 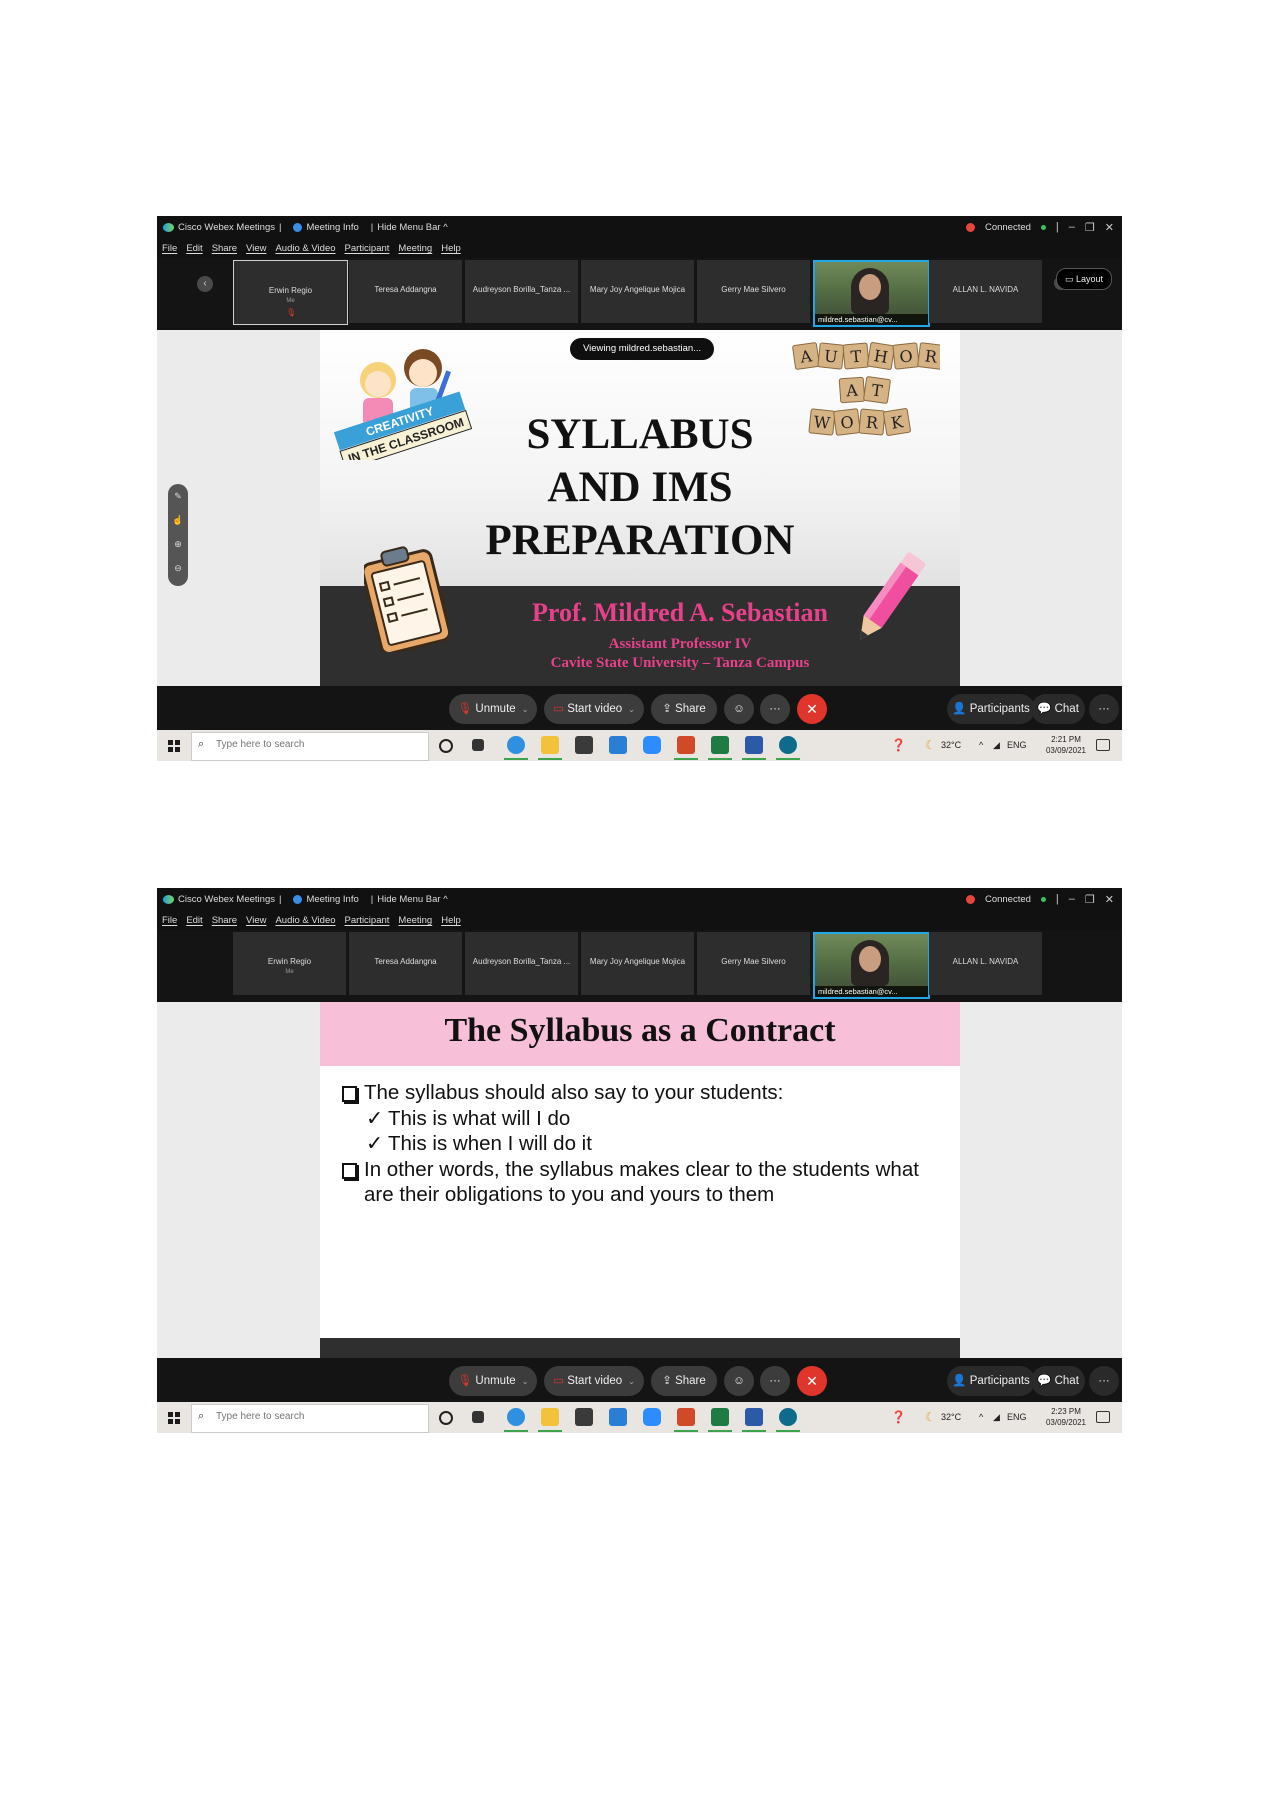 What do you see at coordinates (1083, 279) in the screenshot?
I see `layout-button: ▭ Layout` at bounding box center [1083, 279].